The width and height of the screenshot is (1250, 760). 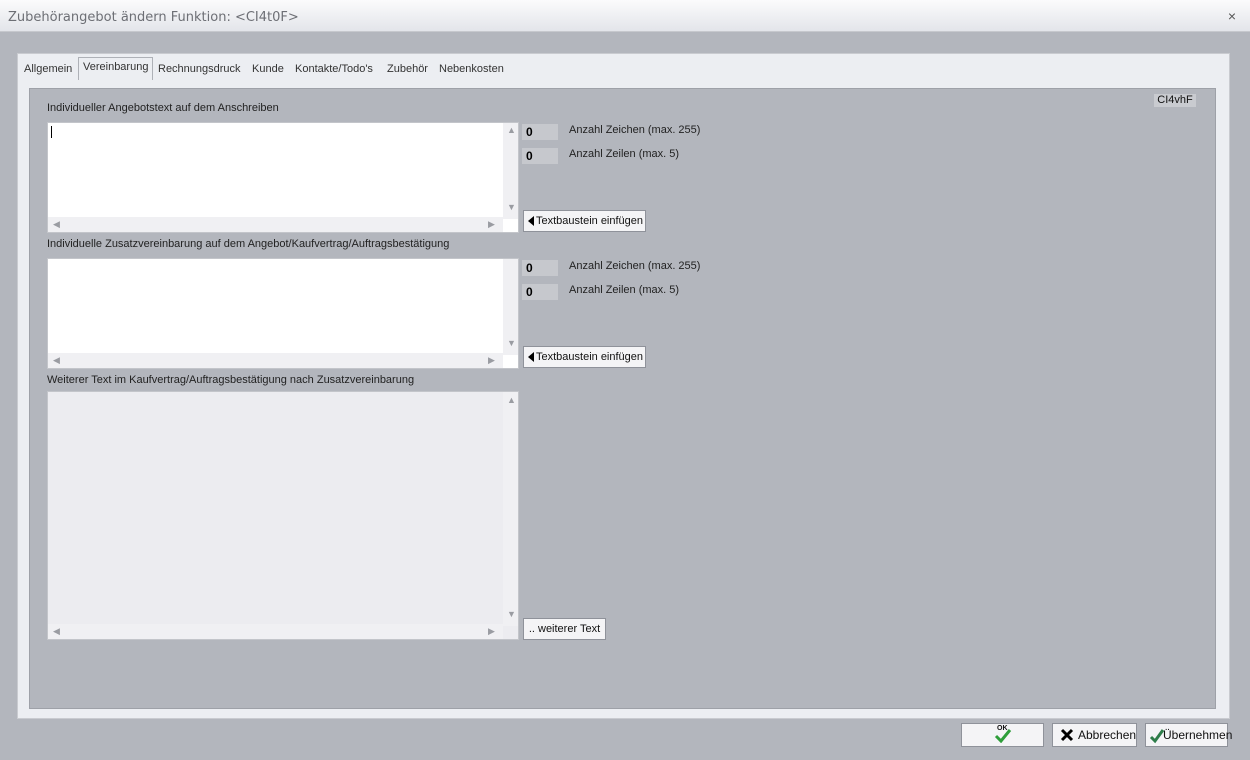 I want to click on zusatzvereinbarung-memo: ▼ ◀ ▶, so click(x=283, y=313).